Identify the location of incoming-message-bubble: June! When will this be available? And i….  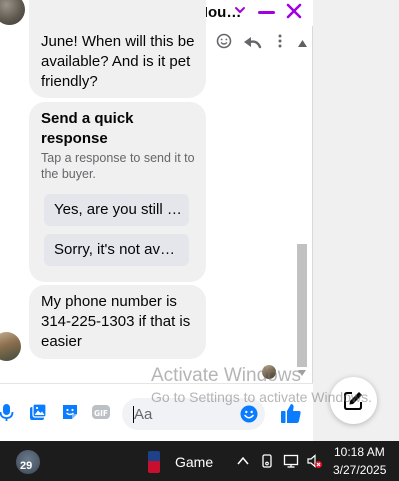
(117, 49).